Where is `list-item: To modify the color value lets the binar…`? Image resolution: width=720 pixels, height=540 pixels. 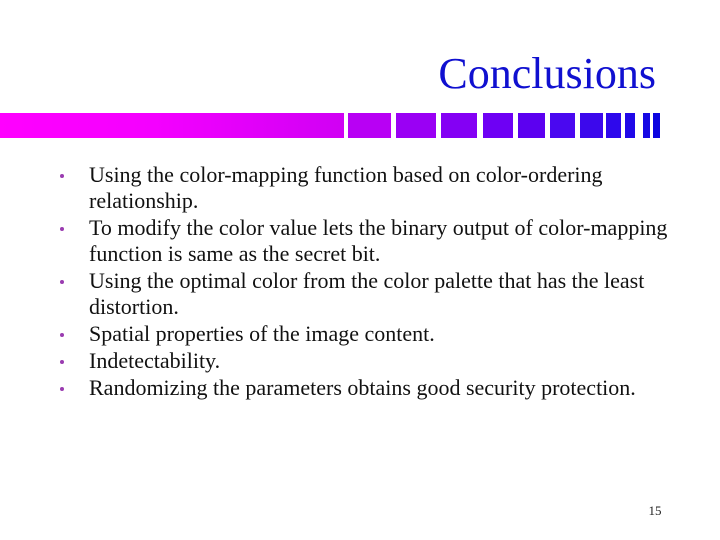 list-item: To modify the color value lets the binar… is located at coordinates (366, 241).